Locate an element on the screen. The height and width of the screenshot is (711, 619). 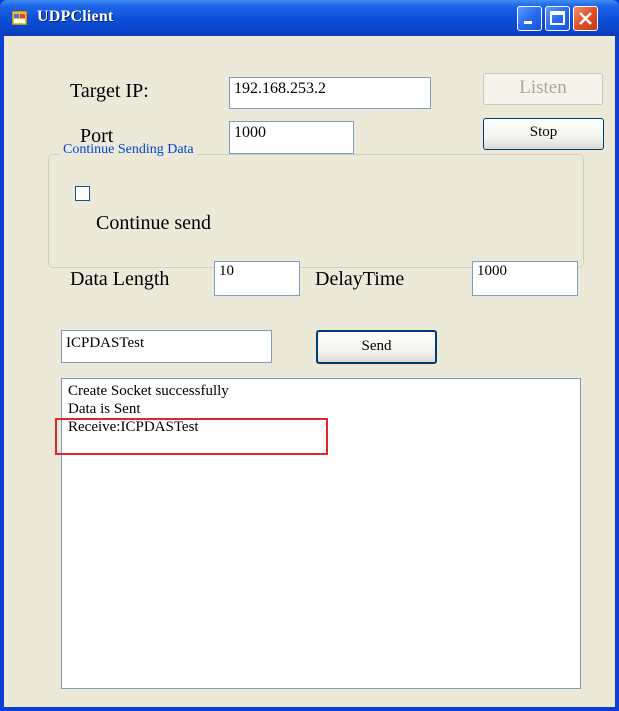
port-input: 1000 is located at coordinates (291, 137).